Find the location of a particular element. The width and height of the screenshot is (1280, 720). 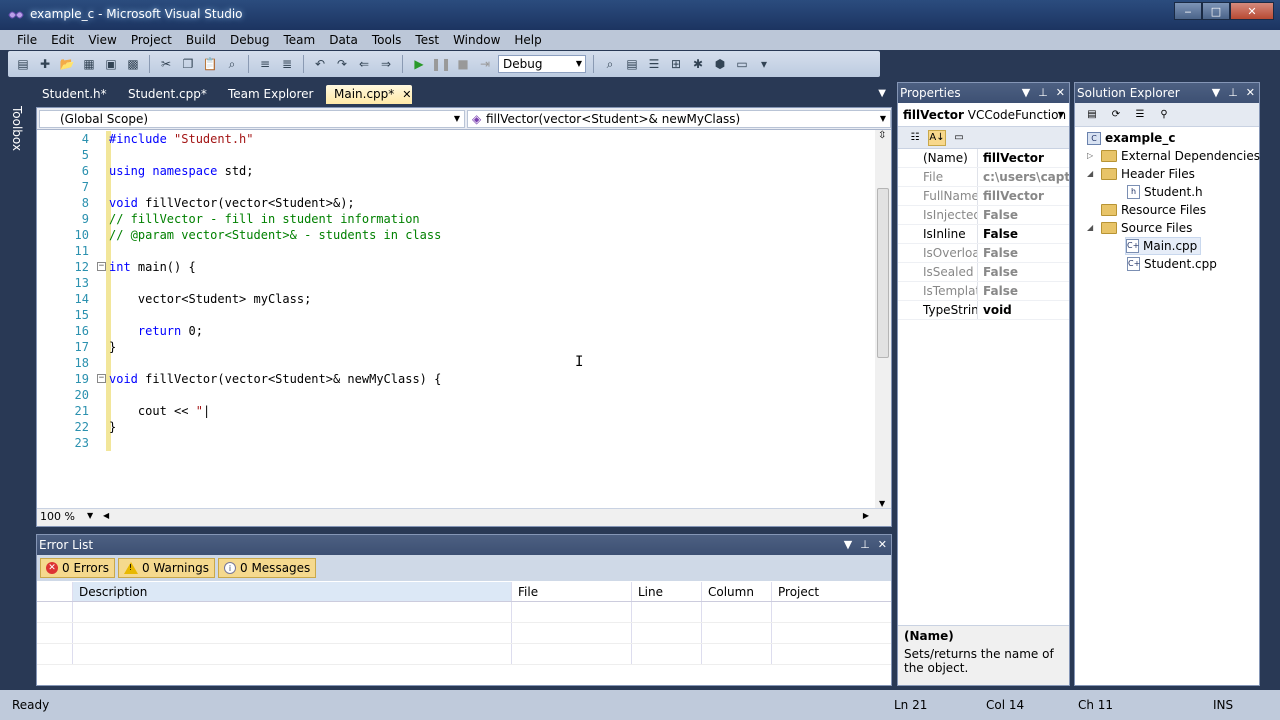

find-in-files-icon: ⌕ is located at coordinates (610, 64).